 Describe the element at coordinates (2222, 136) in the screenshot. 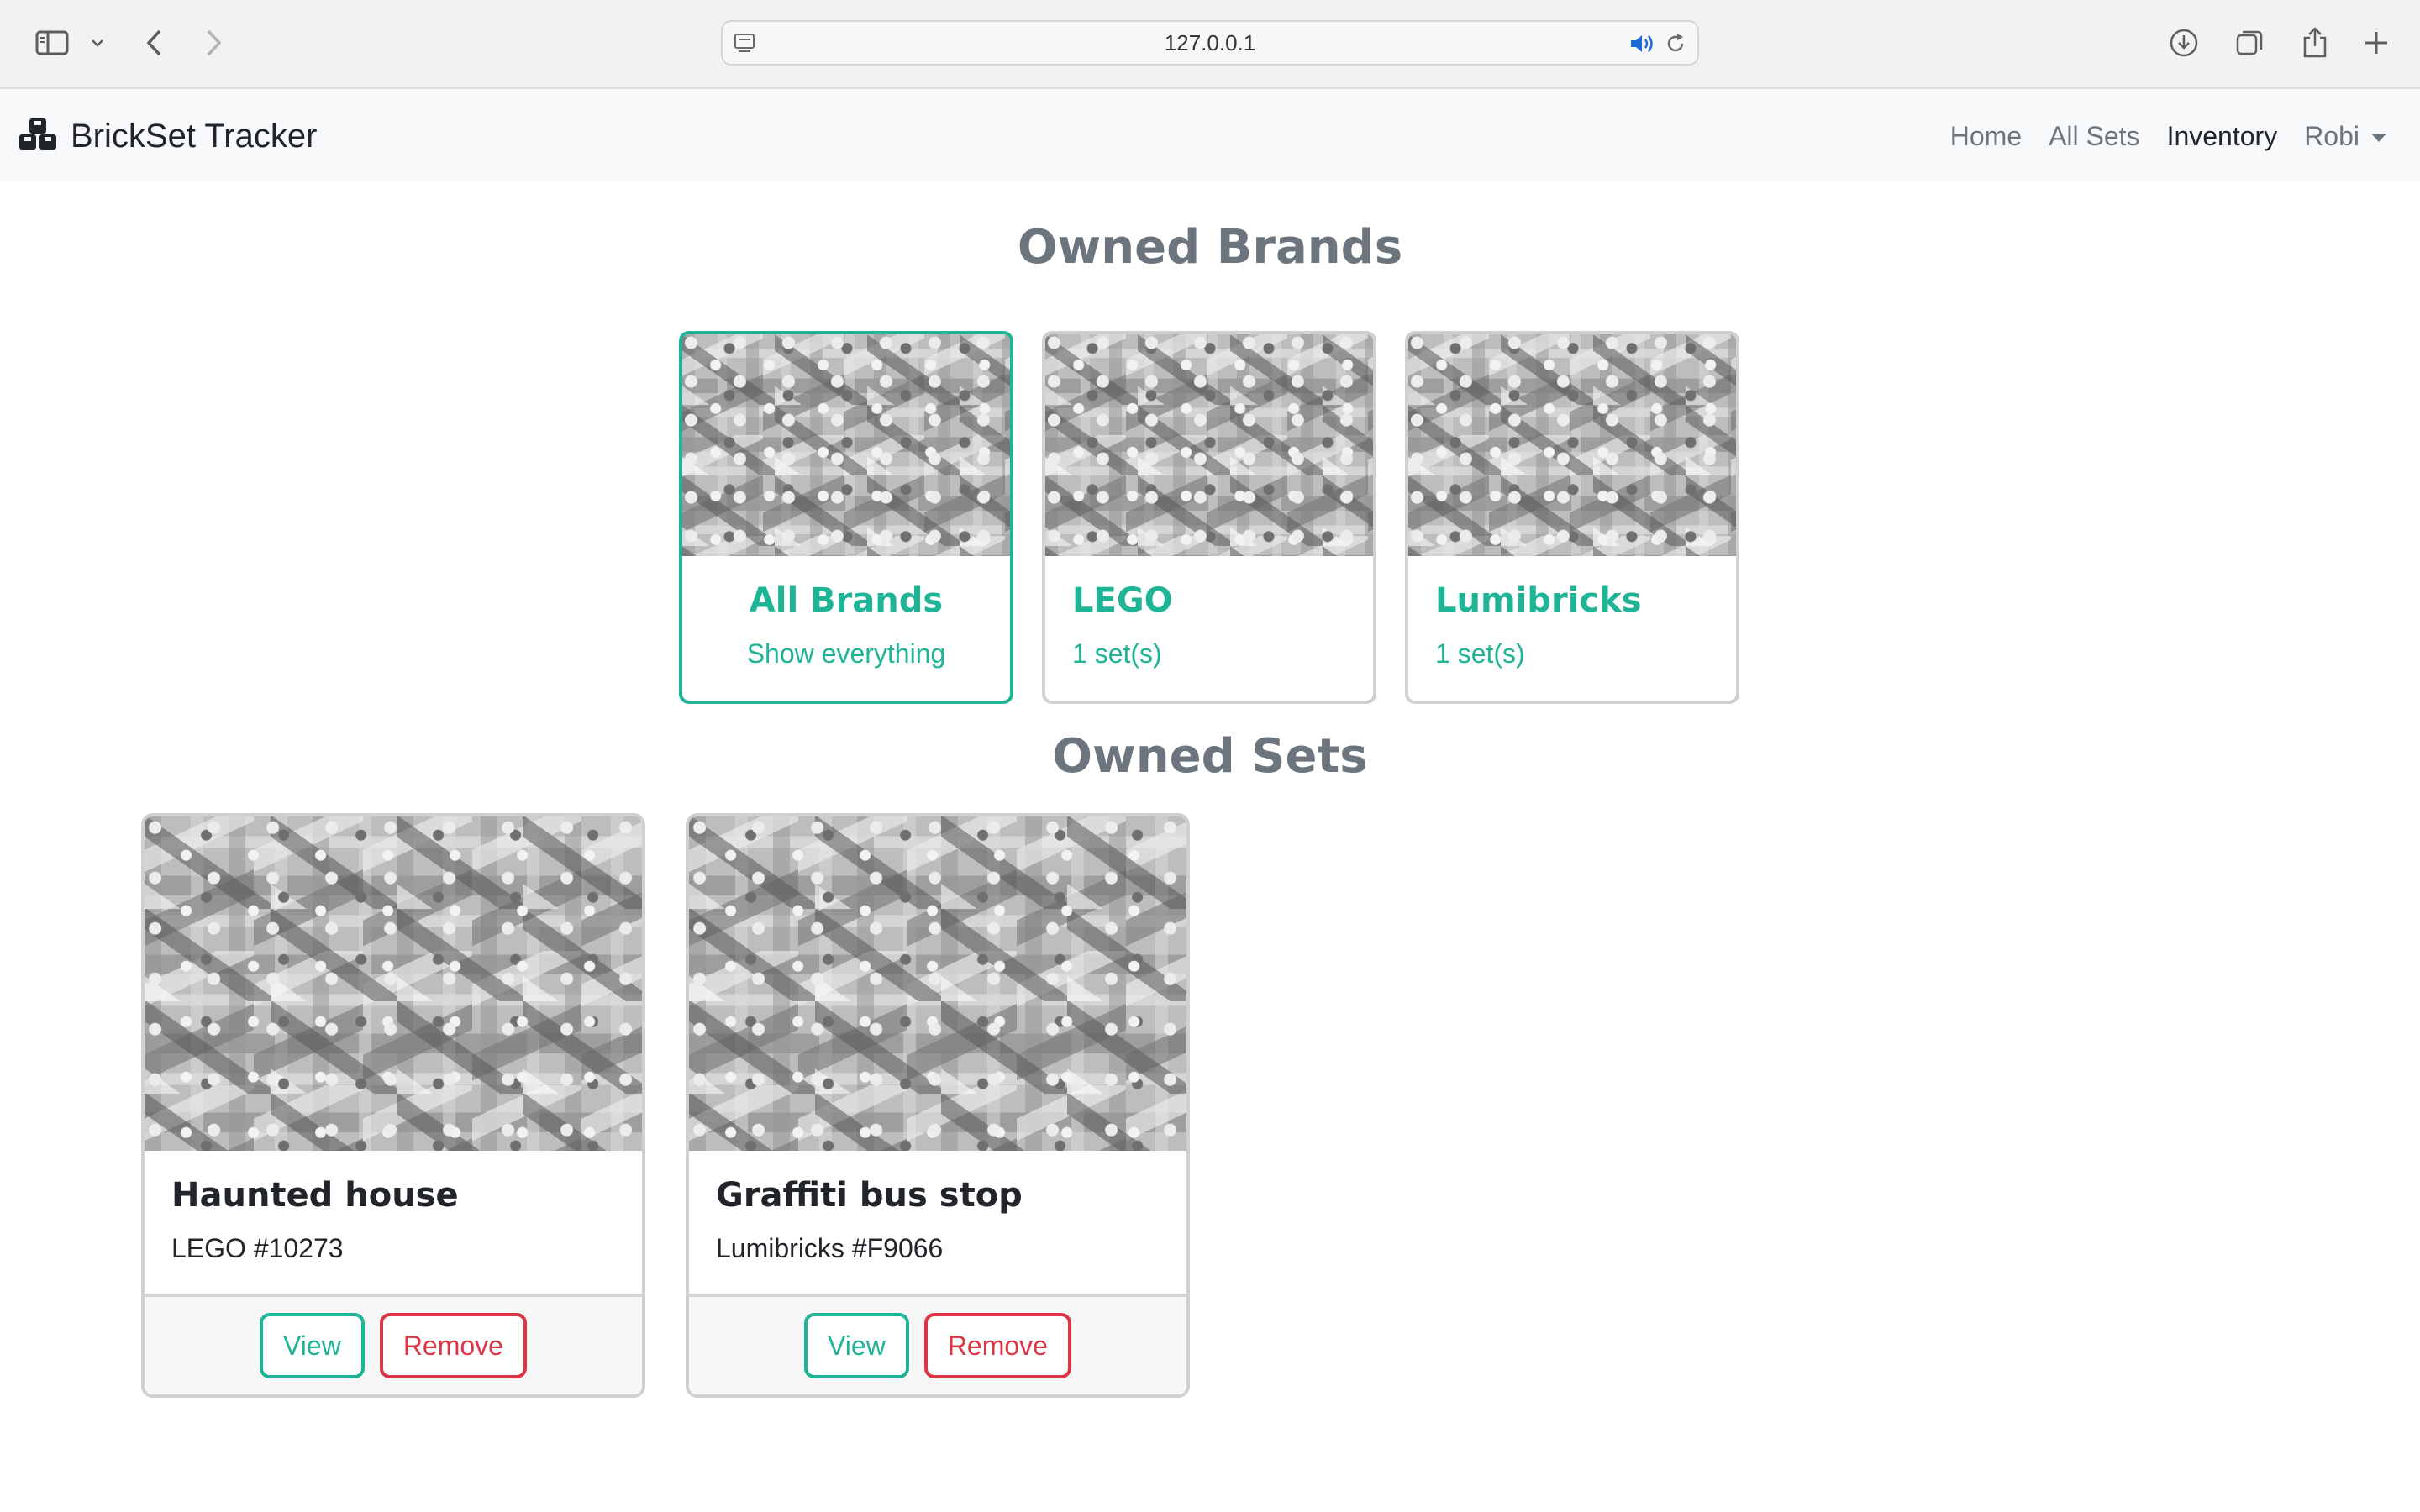

I see `nav-inventory: Inventory` at that location.